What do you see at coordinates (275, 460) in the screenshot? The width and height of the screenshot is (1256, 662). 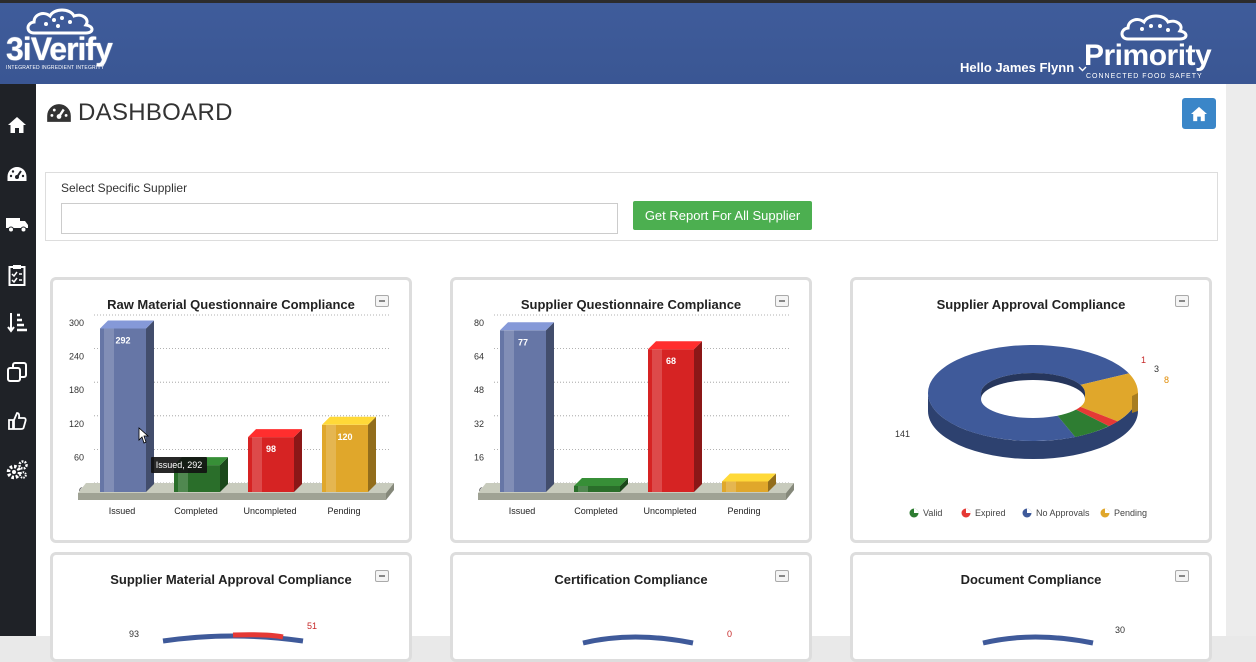 I see `bar-uncompleted` at bounding box center [275, 460].